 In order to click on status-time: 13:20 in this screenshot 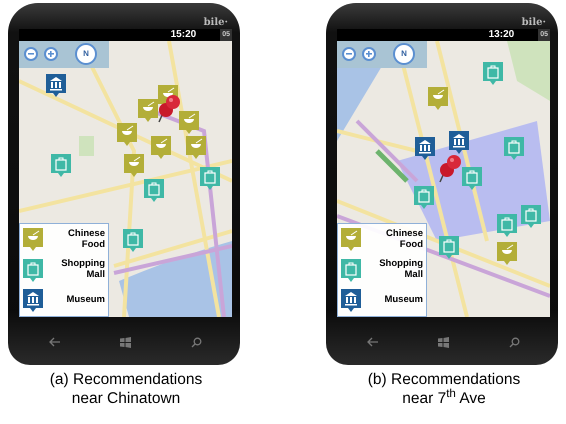, I will do `click(501, 35)`.